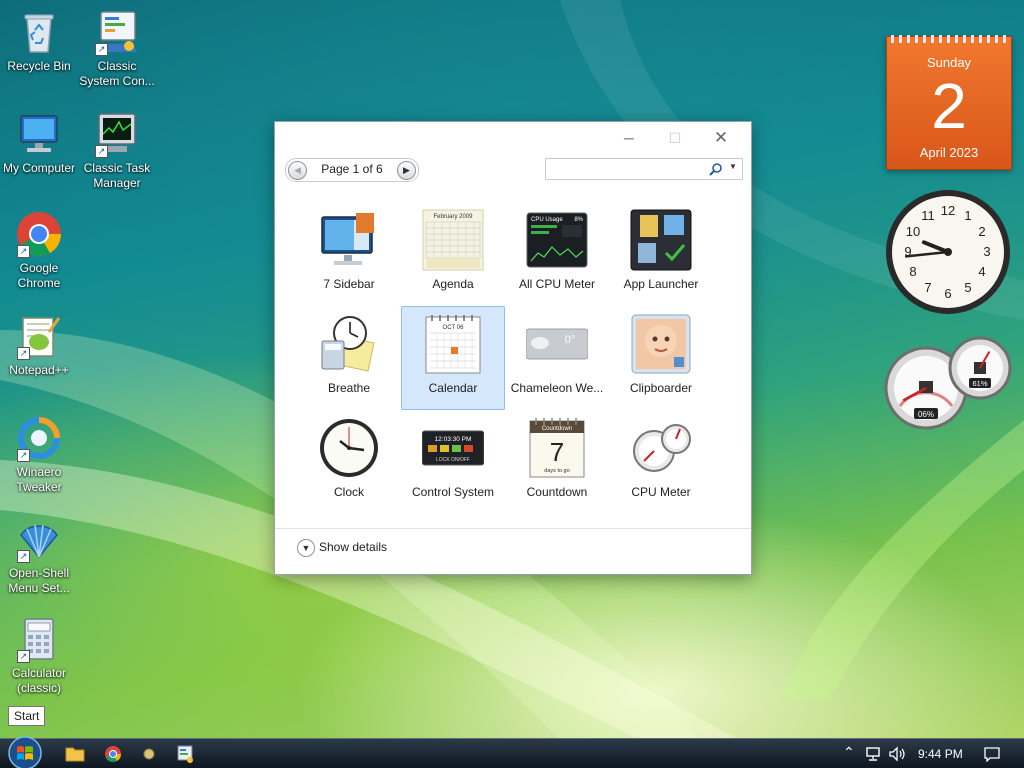 The width and height of the screenshot is (1024, 768). Describe the element at coordinates (513, 528) in the screenshot. I see `window-divider` at that location.